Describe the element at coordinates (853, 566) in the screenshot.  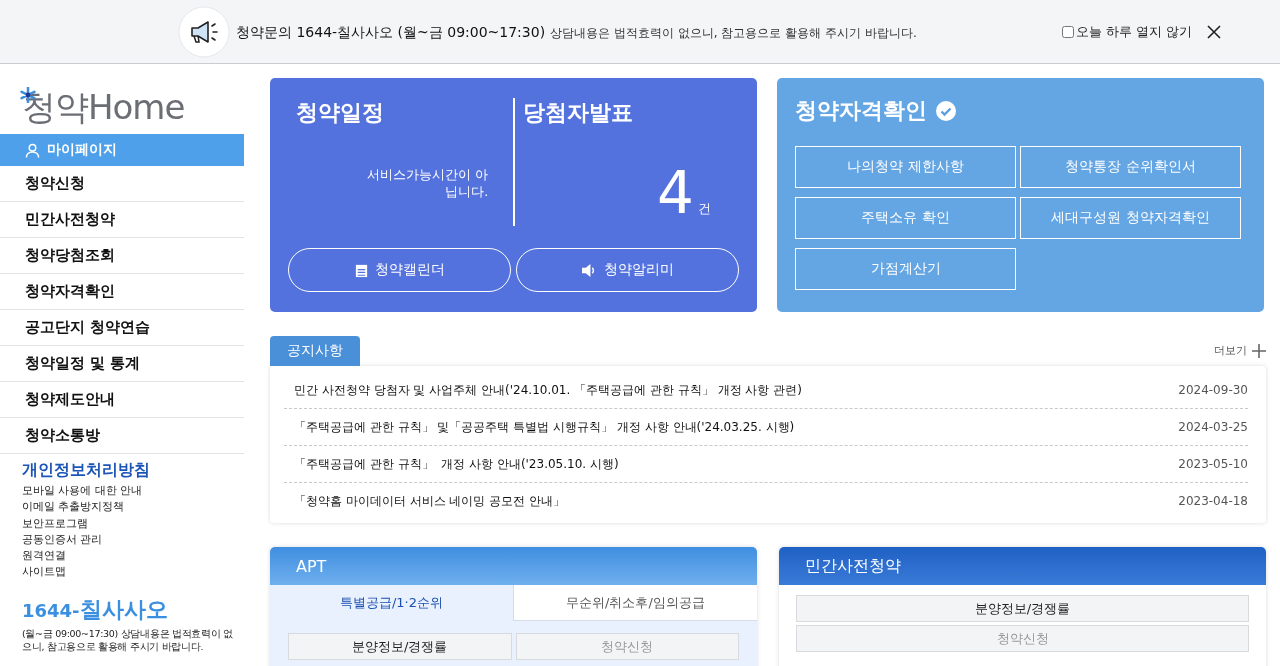
I see `panel-title: 민간사전청약` at that location.